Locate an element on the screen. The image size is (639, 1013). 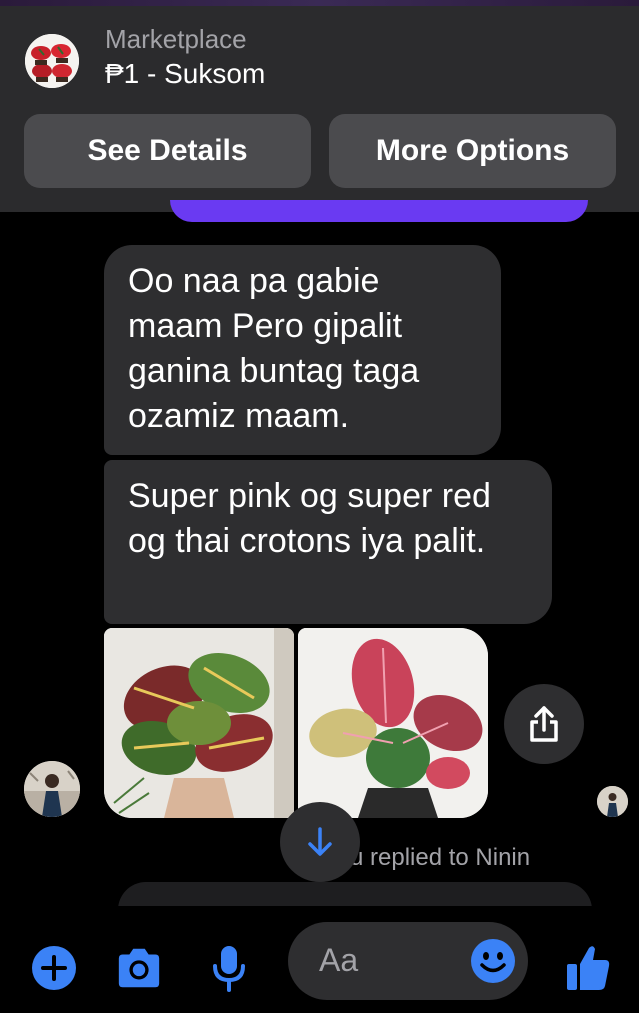
like-button is located at coordinates (588, 968).